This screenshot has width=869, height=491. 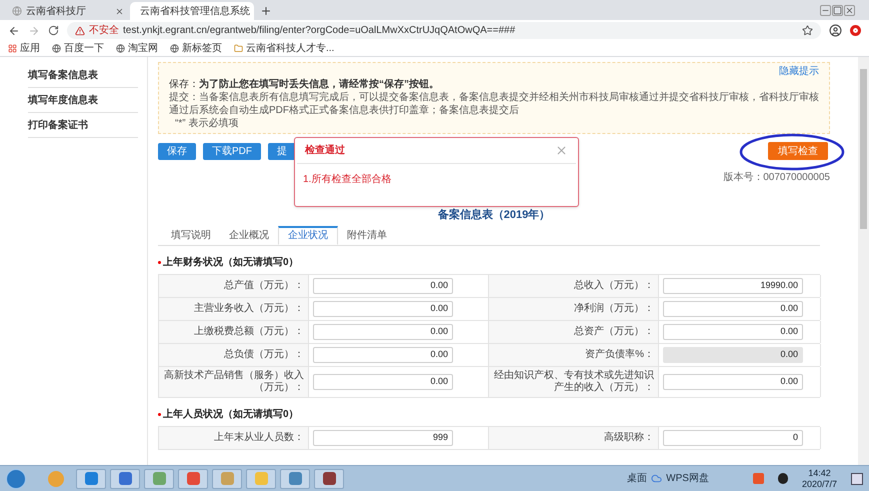 I want to click on sidebar-item: 打印备案证书, so click(x=83, y=125).